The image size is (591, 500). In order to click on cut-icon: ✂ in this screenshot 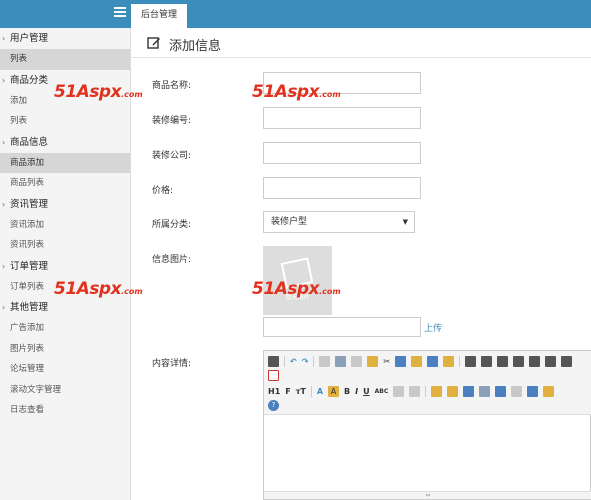, I will do `click(386, 361)`.